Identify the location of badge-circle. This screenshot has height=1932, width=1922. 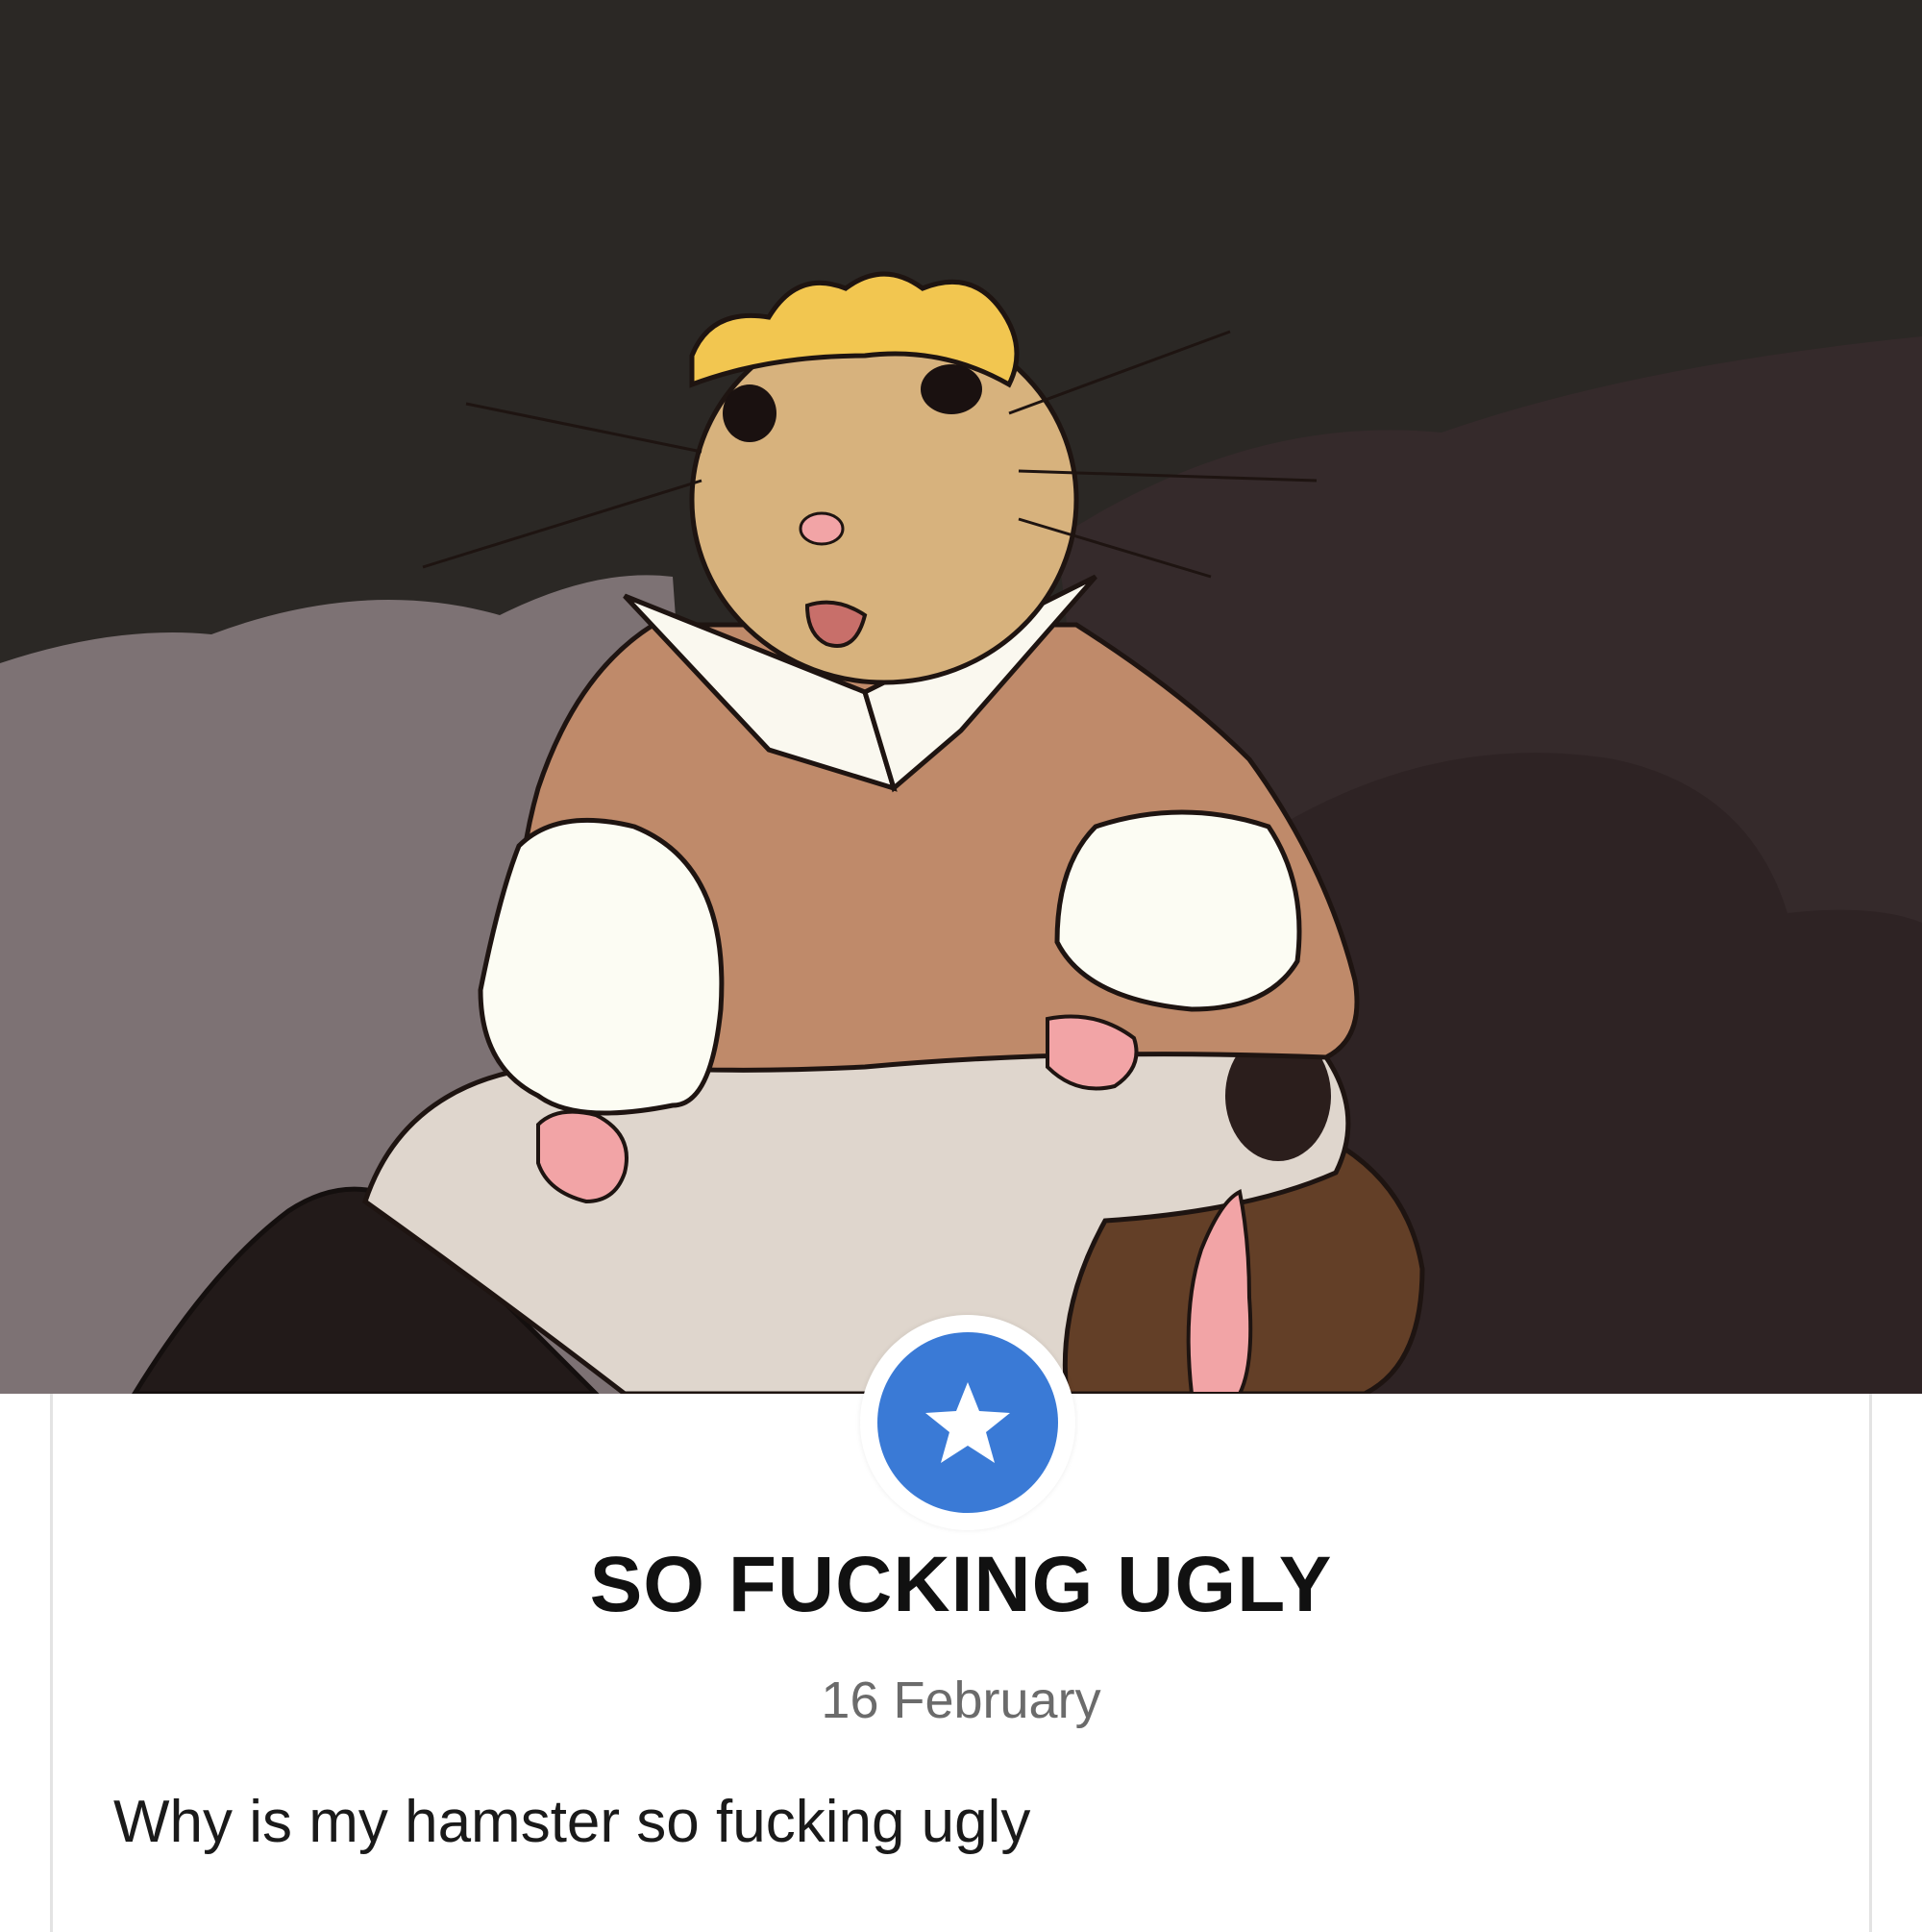
(967, 1422).